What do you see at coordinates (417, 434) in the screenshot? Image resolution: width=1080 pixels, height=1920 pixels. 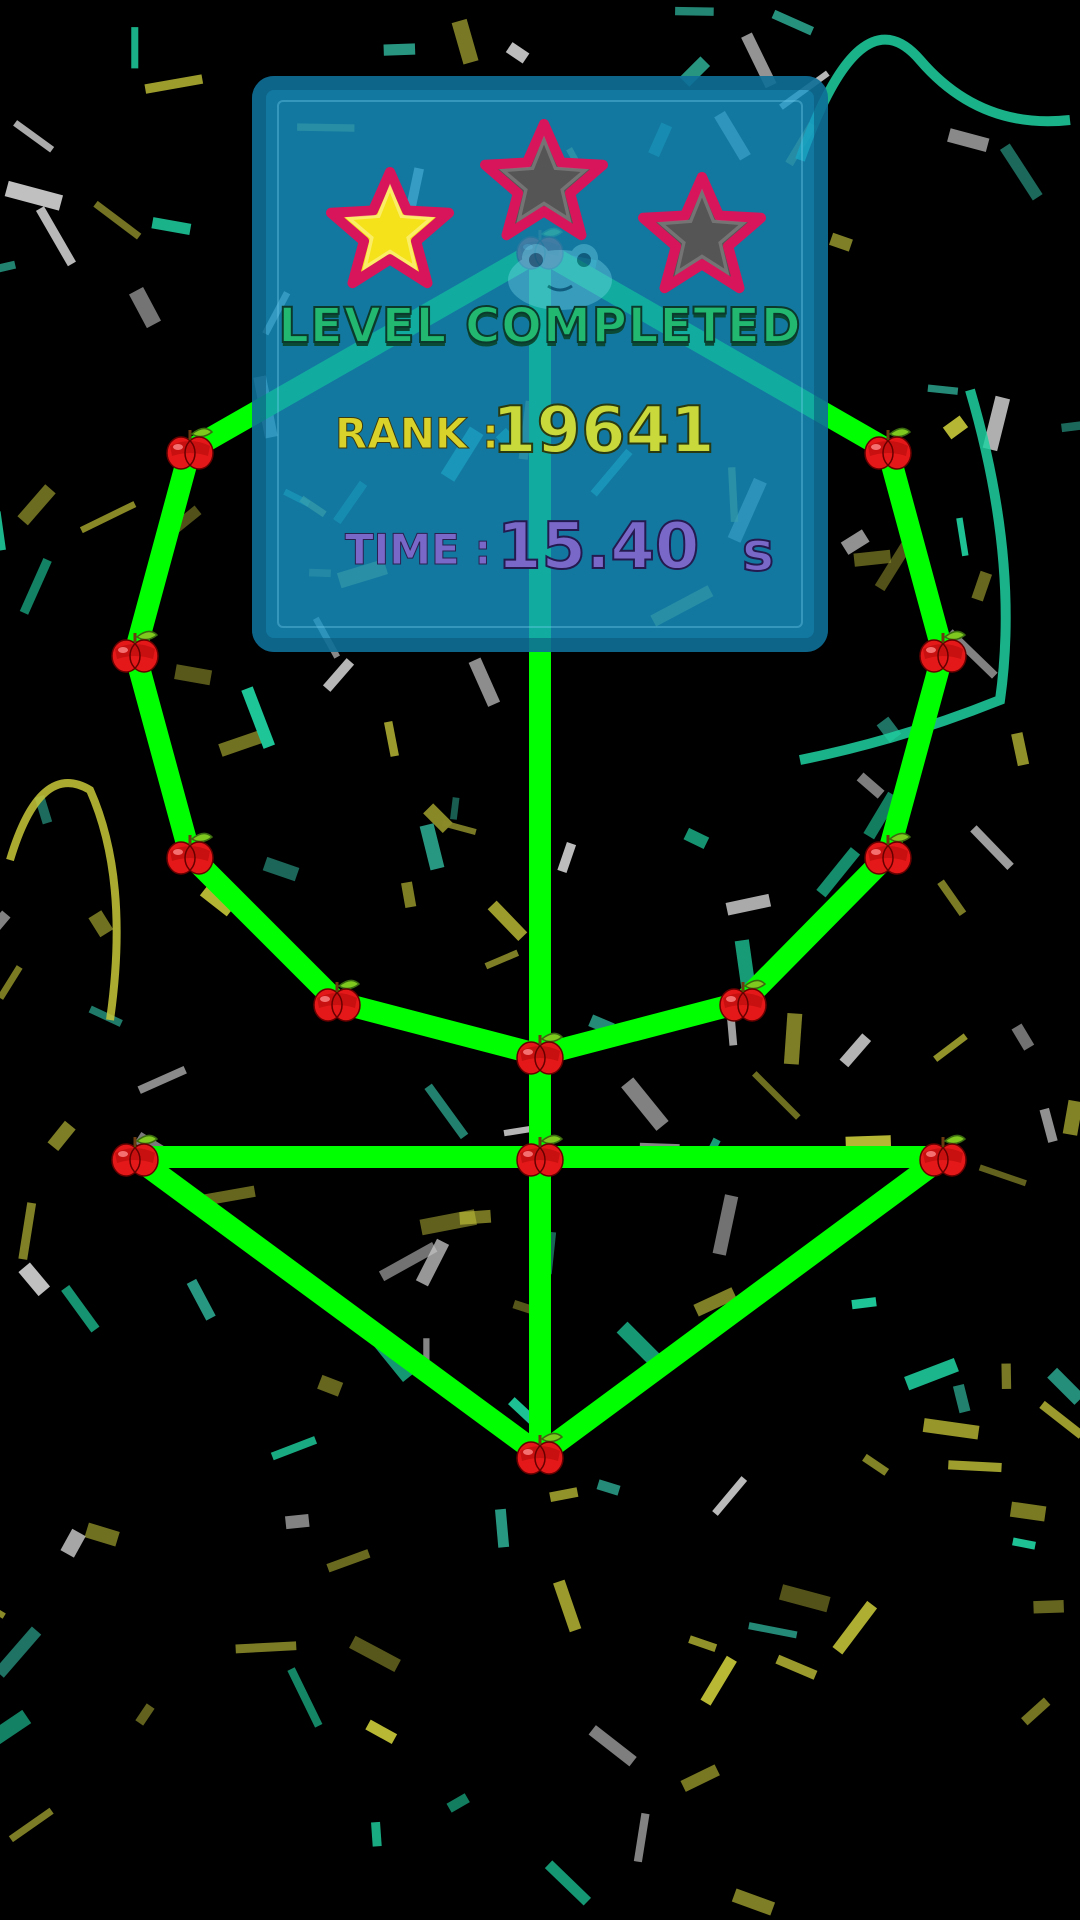 I see `rank-label: RANK :` at bounding box center [417, 434].